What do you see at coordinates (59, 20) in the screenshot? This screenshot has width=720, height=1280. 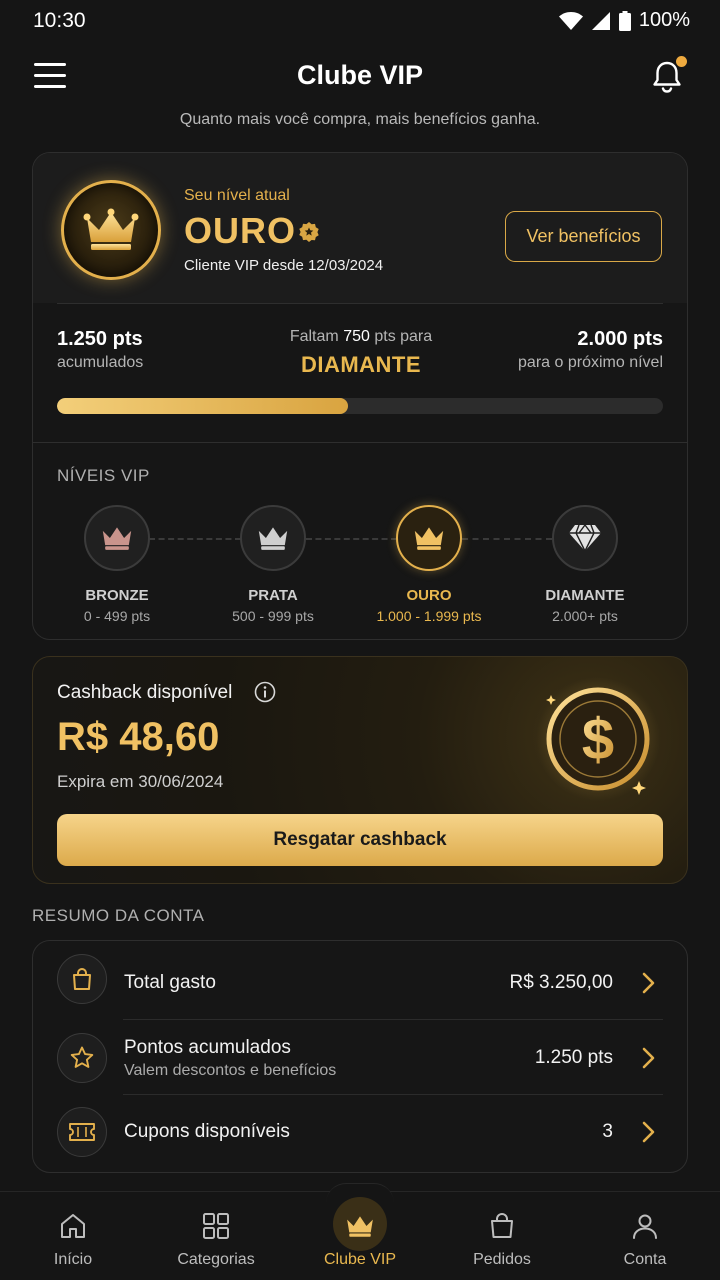 I see `status-time: 10:30` at bounding box center [59, 20].